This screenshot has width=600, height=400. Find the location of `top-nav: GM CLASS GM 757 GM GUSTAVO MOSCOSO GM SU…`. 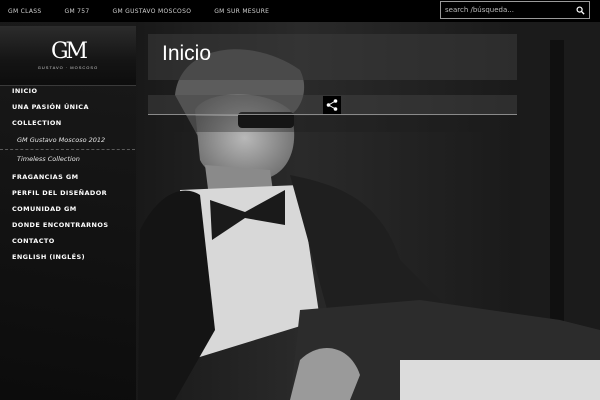

top-nav: GM CLASS GM 757 GM GUSTAVO MOSCOSO GM SU… is located at coordinates (150, 11).